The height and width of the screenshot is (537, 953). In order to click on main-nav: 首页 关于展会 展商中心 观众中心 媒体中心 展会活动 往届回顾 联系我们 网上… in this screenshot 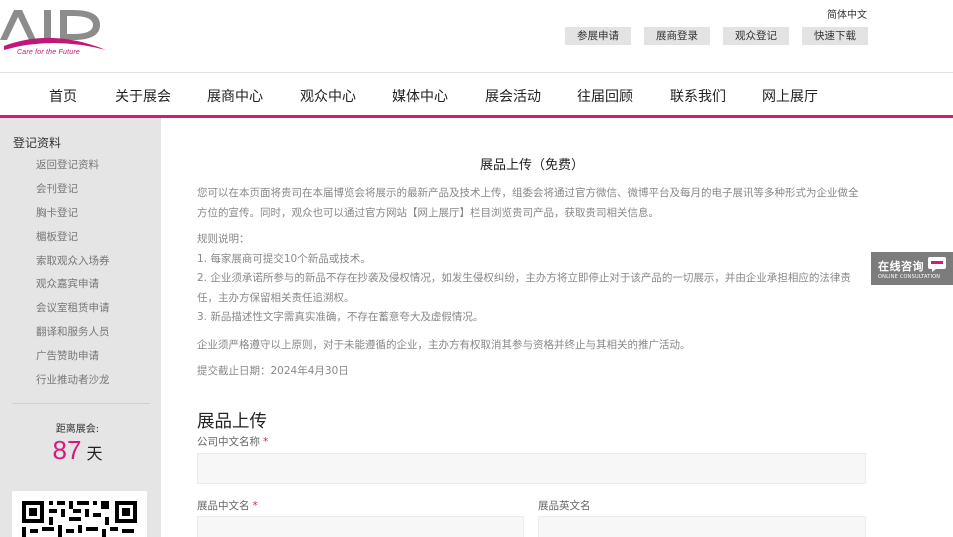, I will do `click(476, 94)`.